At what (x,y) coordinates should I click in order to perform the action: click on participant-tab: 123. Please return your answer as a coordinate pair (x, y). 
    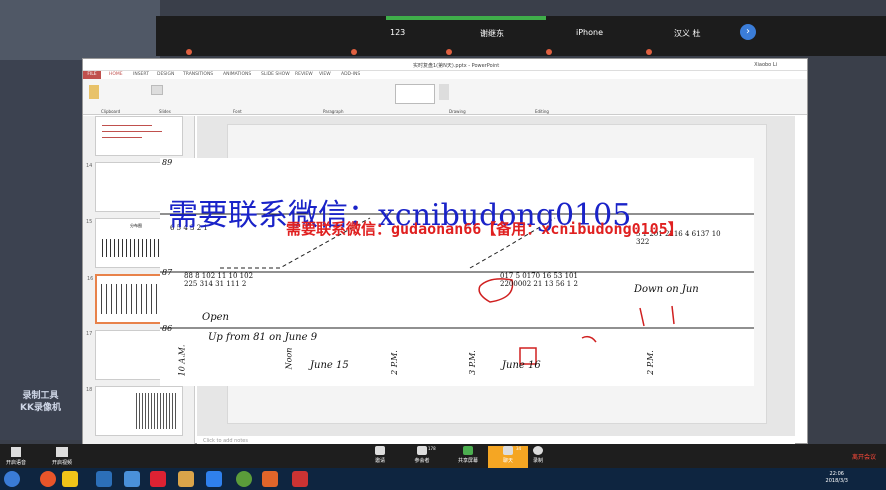
    Looking at the image, I should click on (397, 32).